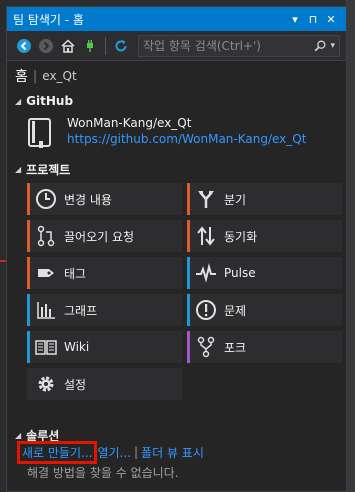  Describe the element at coordinates (176, 76) in the screenshot. I see `breadcrumb: 홈 | ex_Qt` at that location.